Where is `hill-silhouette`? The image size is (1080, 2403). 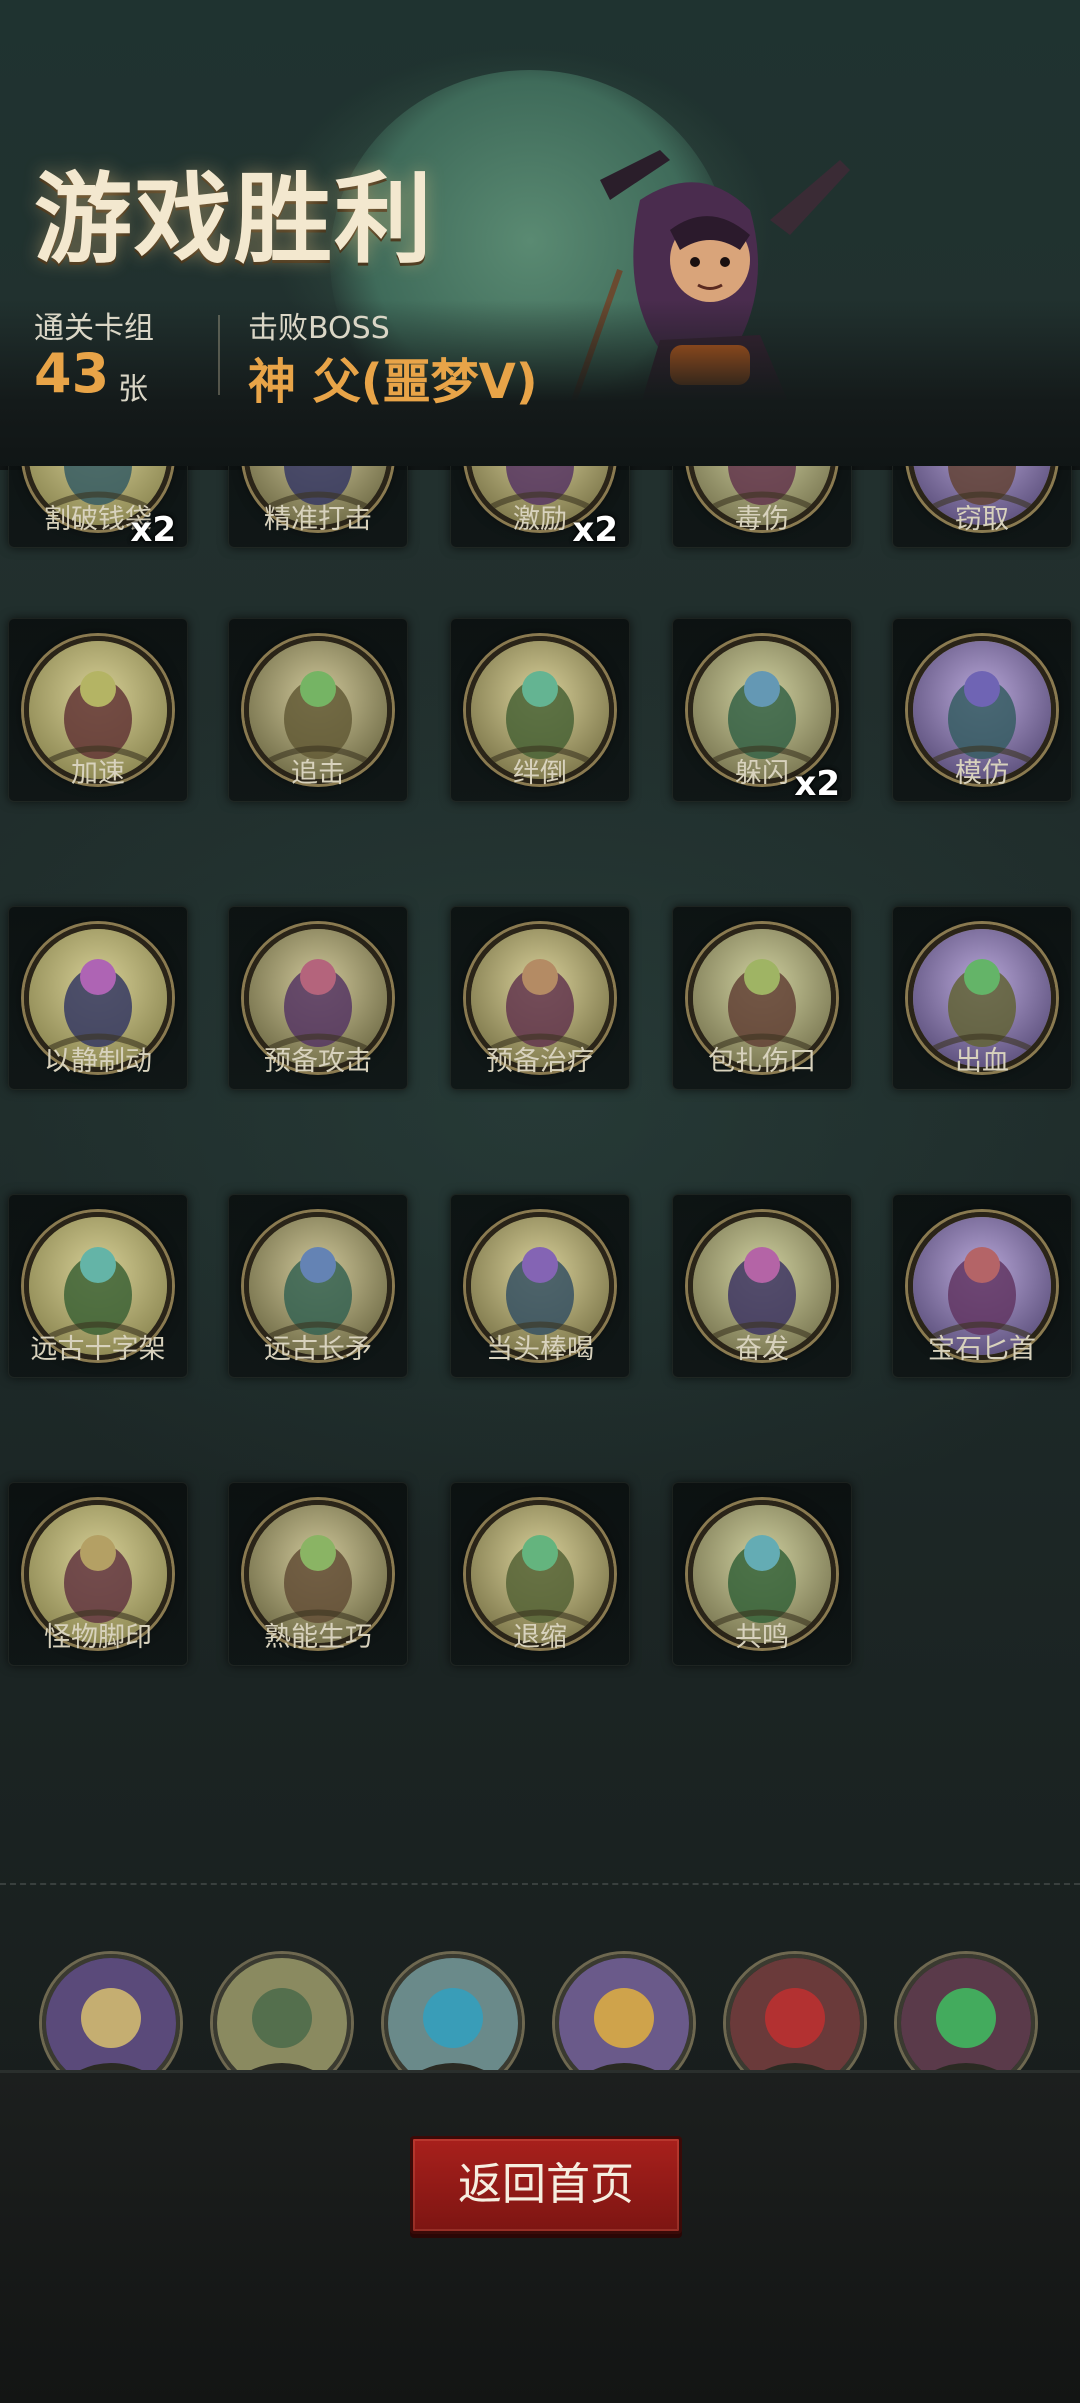 hill-silhouette is located at coordinates (540, 385).